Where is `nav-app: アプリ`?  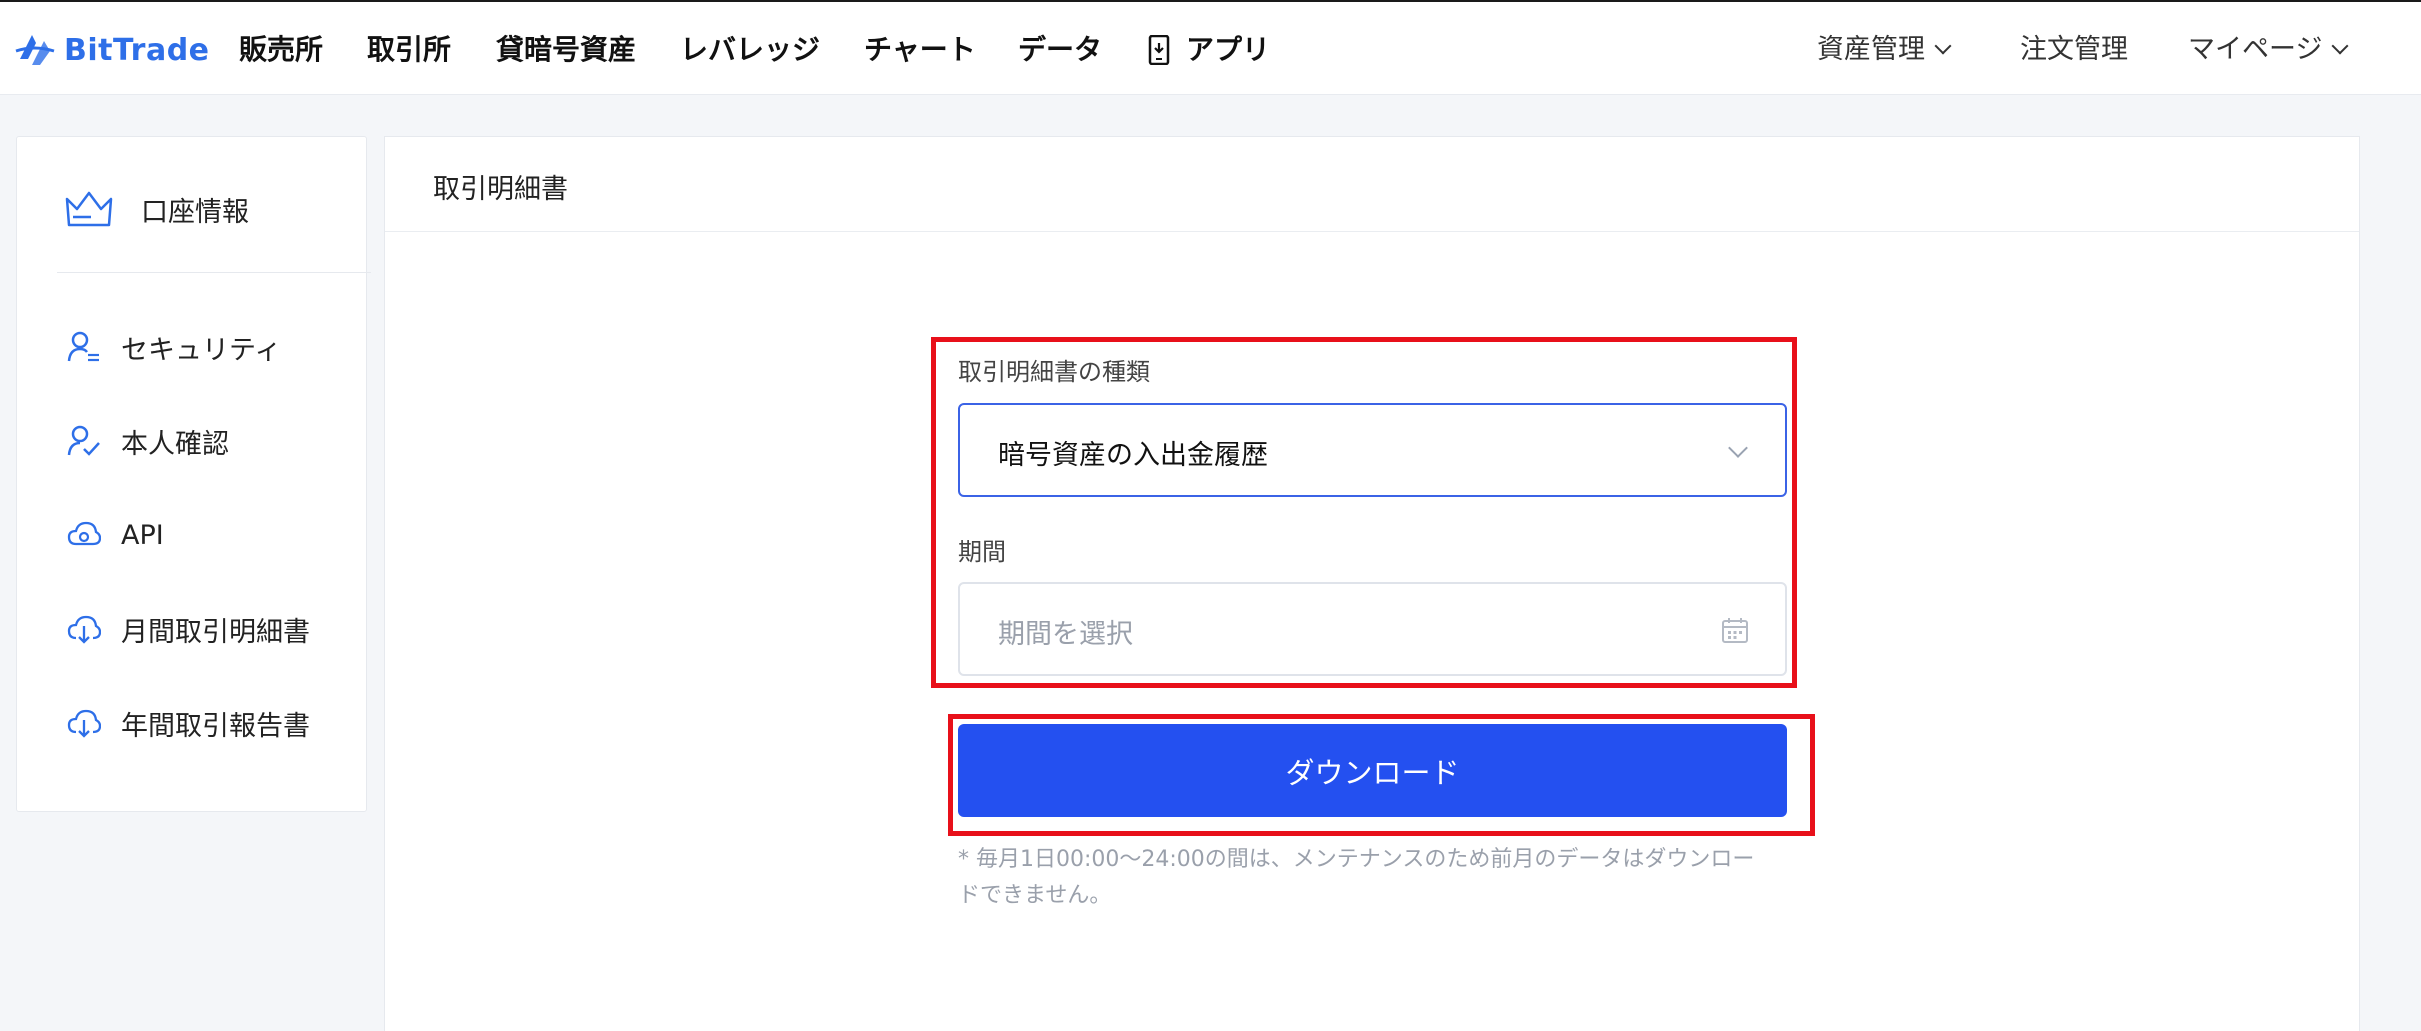
nav-app: アプリ is located at coordinates (1209, 50).